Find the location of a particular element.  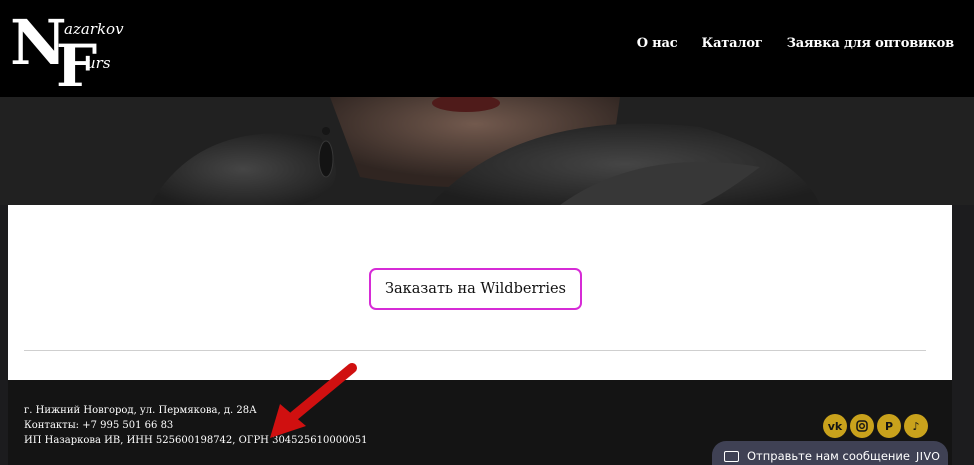

nav-about: О нас is located at coordinates (657, 43).